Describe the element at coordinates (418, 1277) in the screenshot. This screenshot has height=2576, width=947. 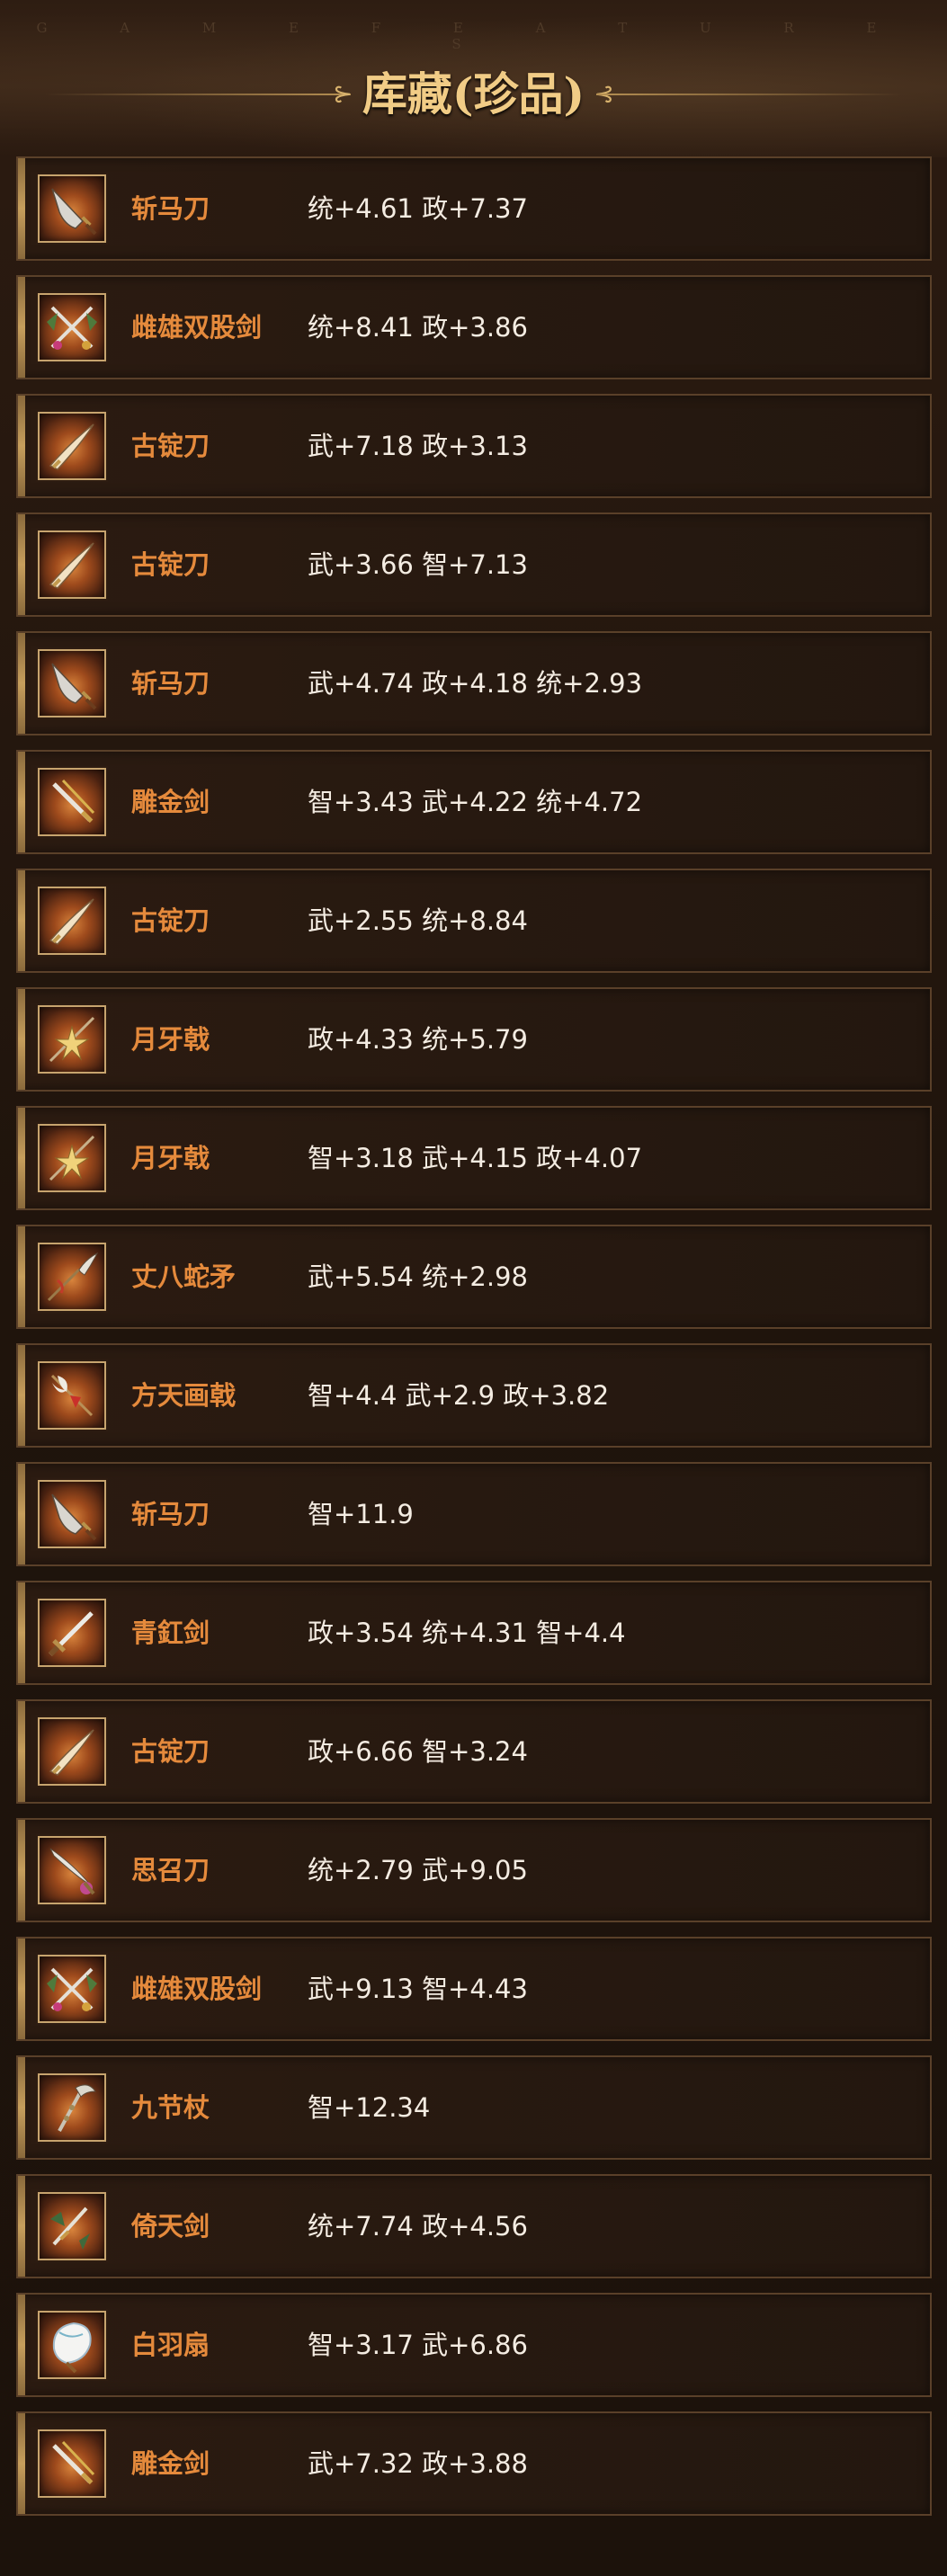
I see `item-stats: 武+5.54 统+2.98` at that location.